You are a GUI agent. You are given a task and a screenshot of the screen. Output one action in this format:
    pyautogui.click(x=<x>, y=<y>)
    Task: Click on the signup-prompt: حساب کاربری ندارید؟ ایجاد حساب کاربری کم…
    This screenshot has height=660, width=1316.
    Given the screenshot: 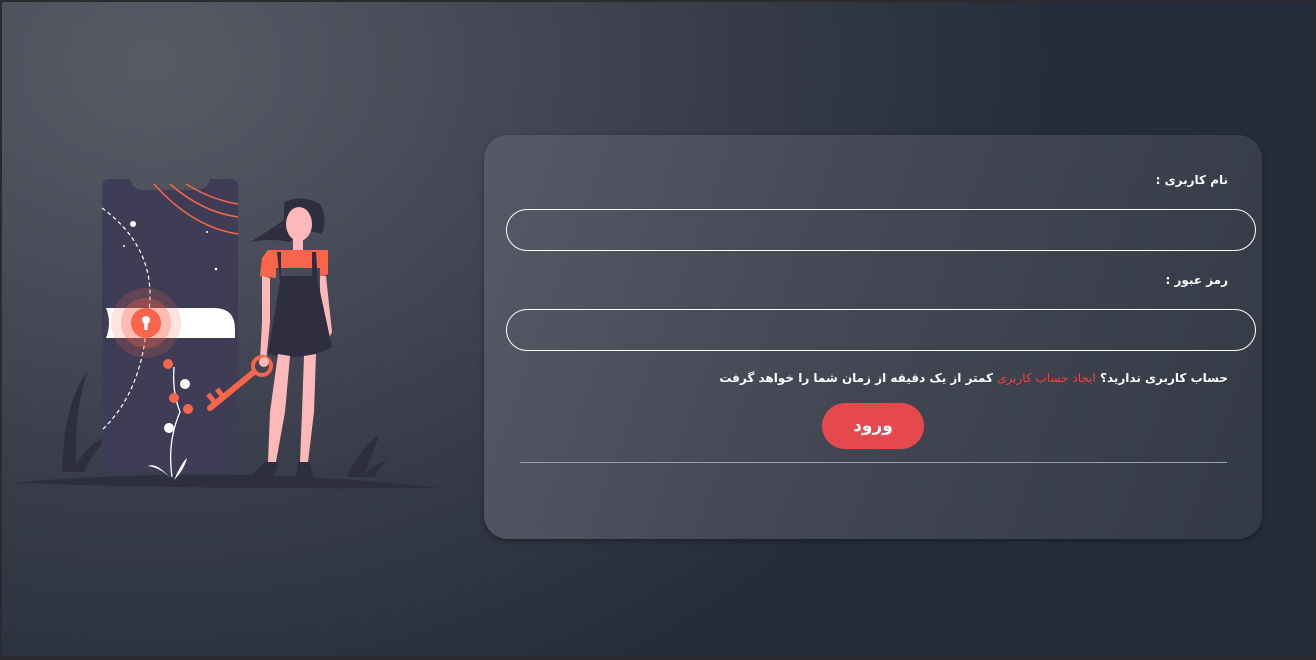 What is the action you would take?
    pyautogui.click(x=973, y=378)
    